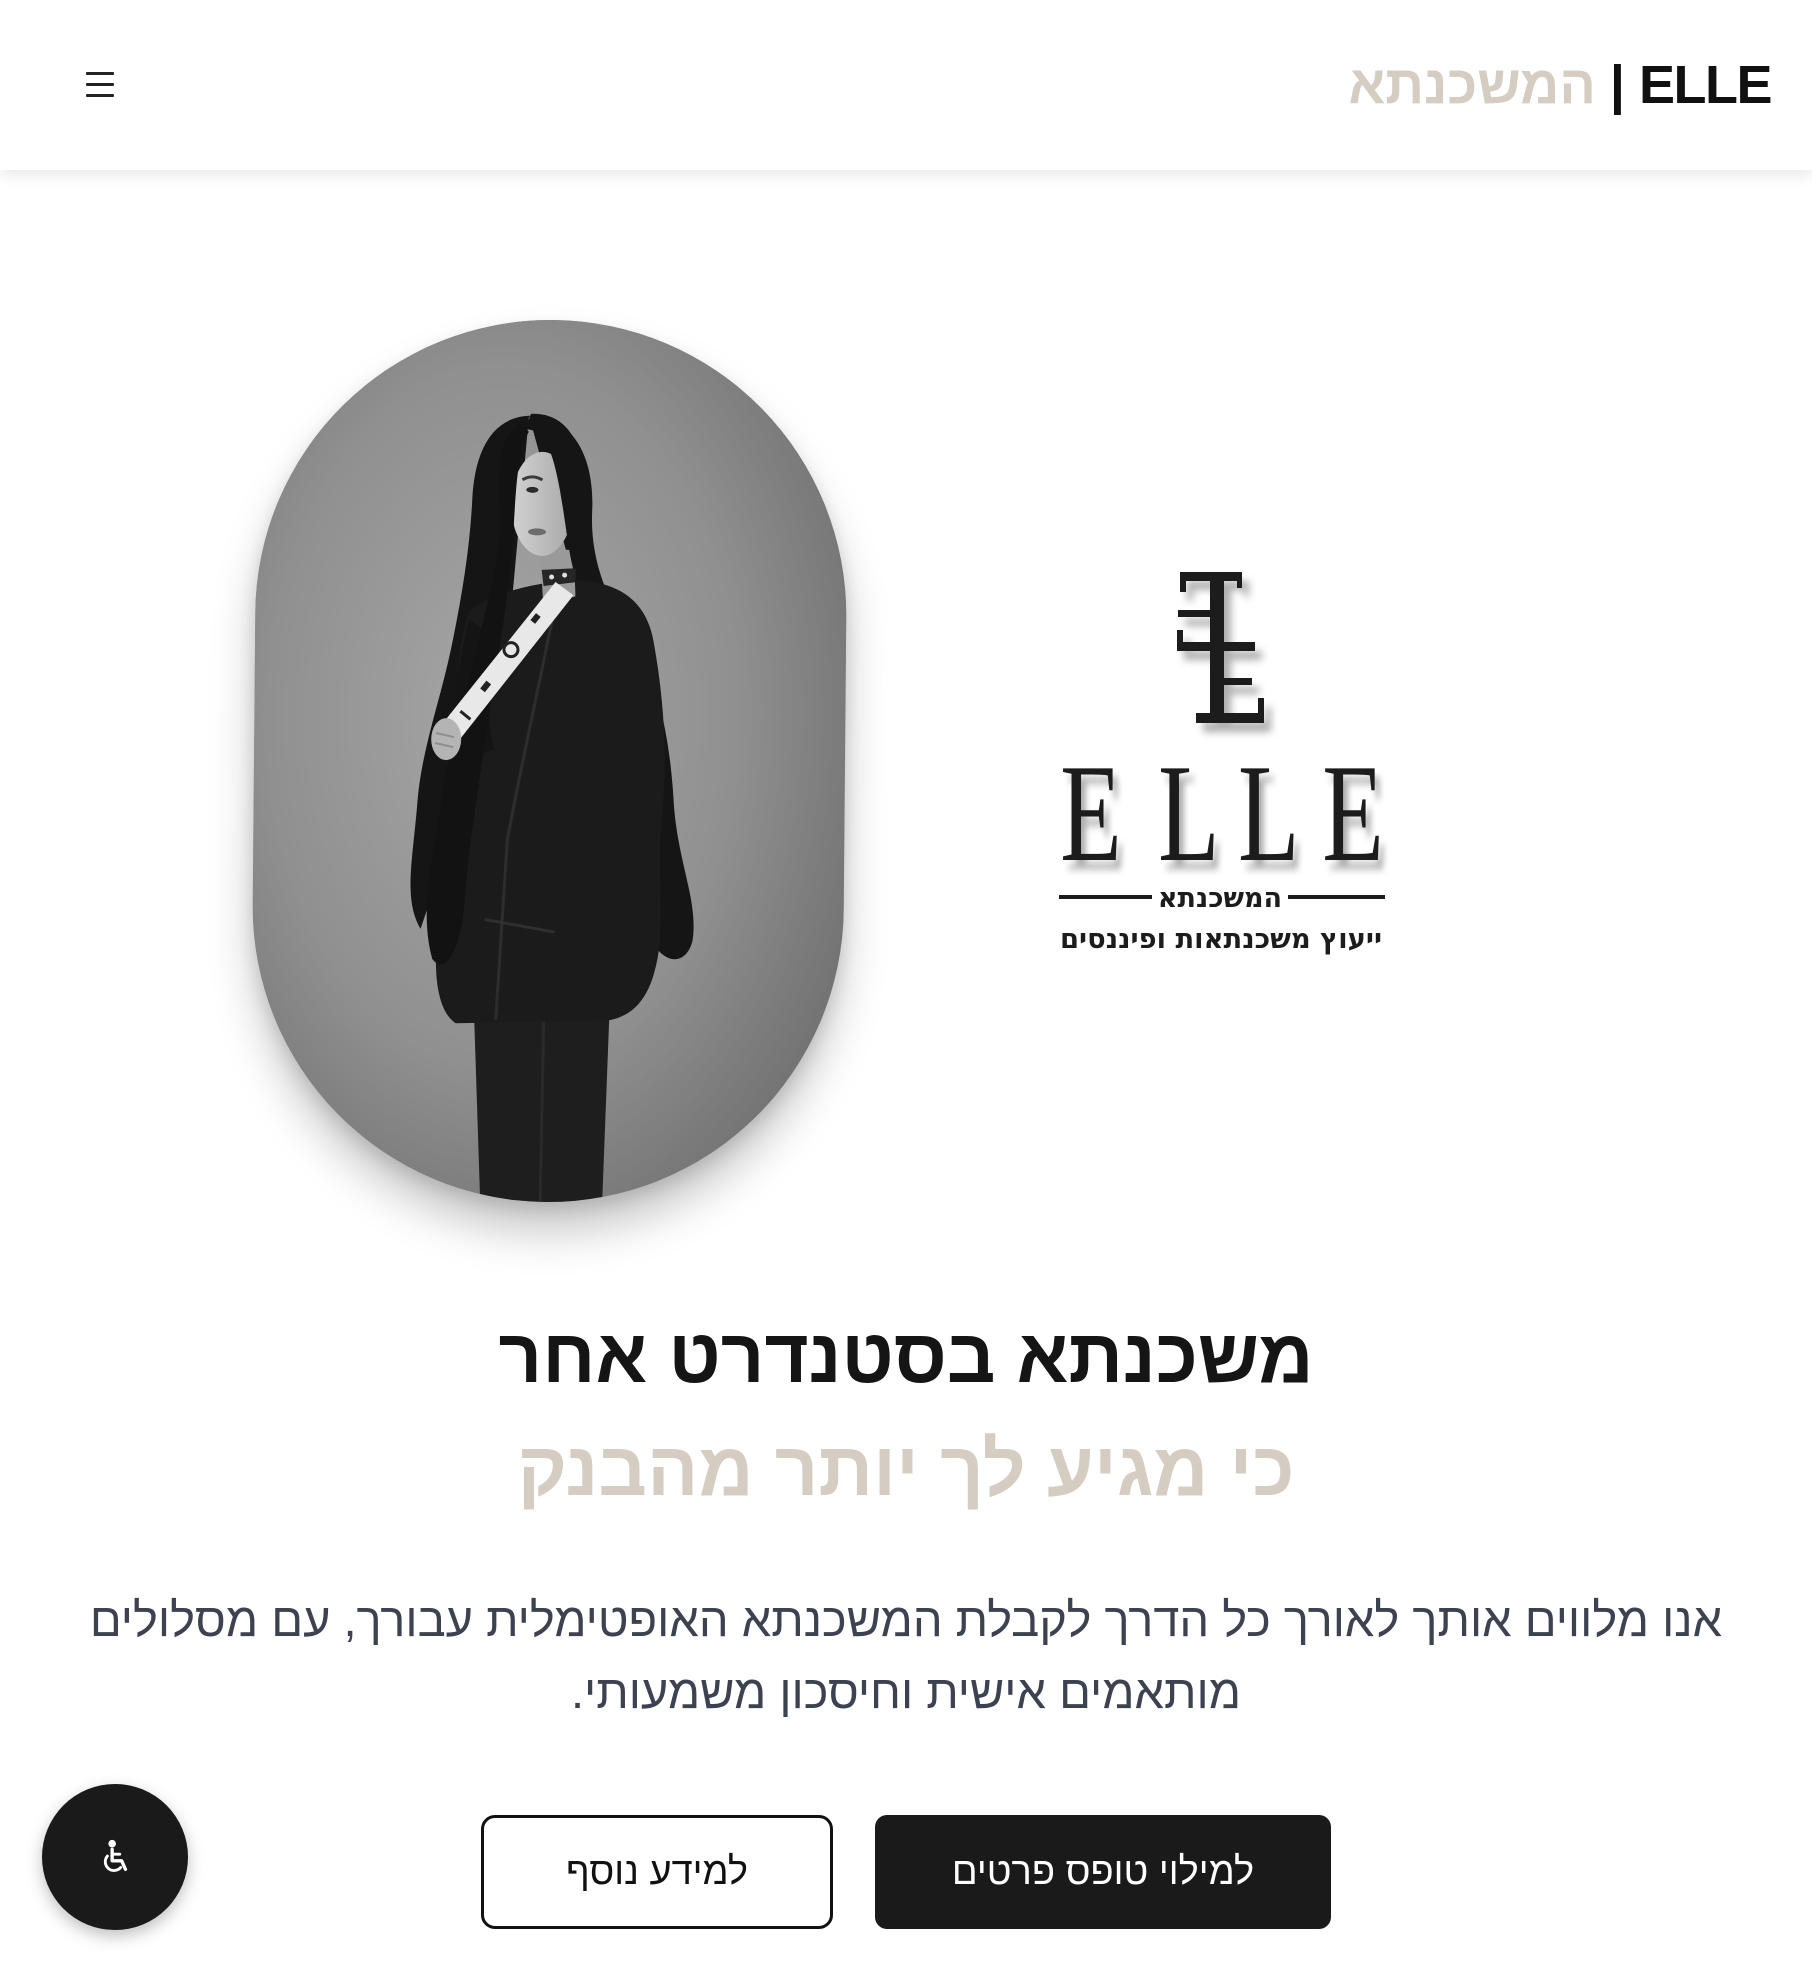 This screenshot has width=1812, height=1970. What do you see at coordinates (1220, 898) in the screenshot?
I see `logo-name: המשכנתא` at bounding box center [1220, 898].